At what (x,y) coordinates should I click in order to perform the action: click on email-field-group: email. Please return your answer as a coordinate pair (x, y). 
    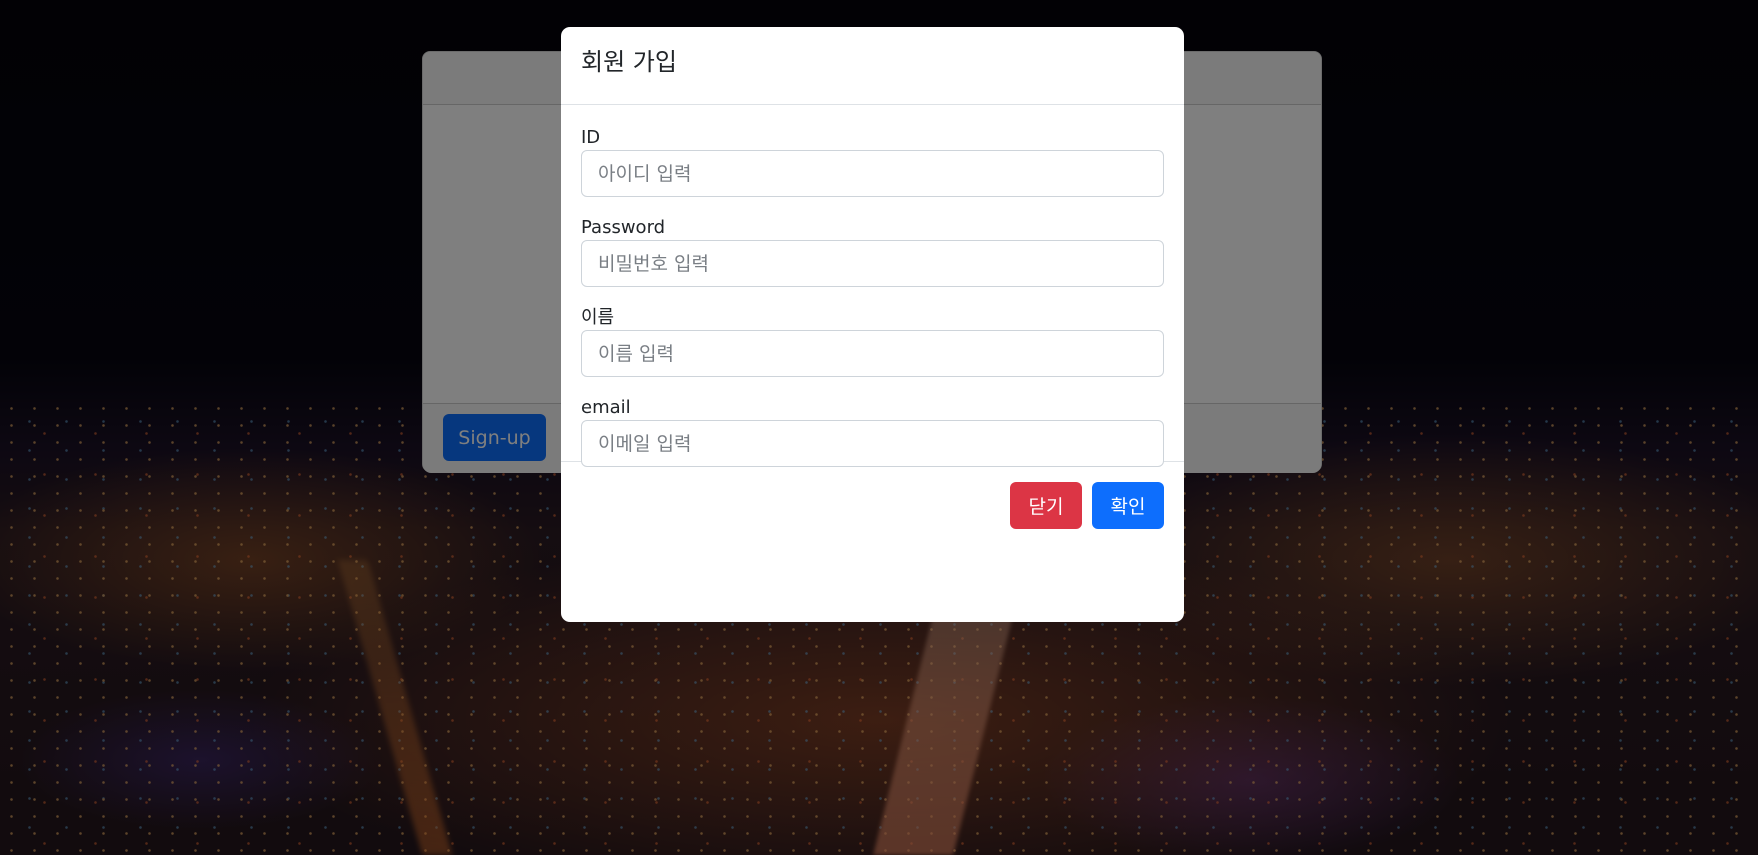
    Looking at the image, I should click on (872, 432).